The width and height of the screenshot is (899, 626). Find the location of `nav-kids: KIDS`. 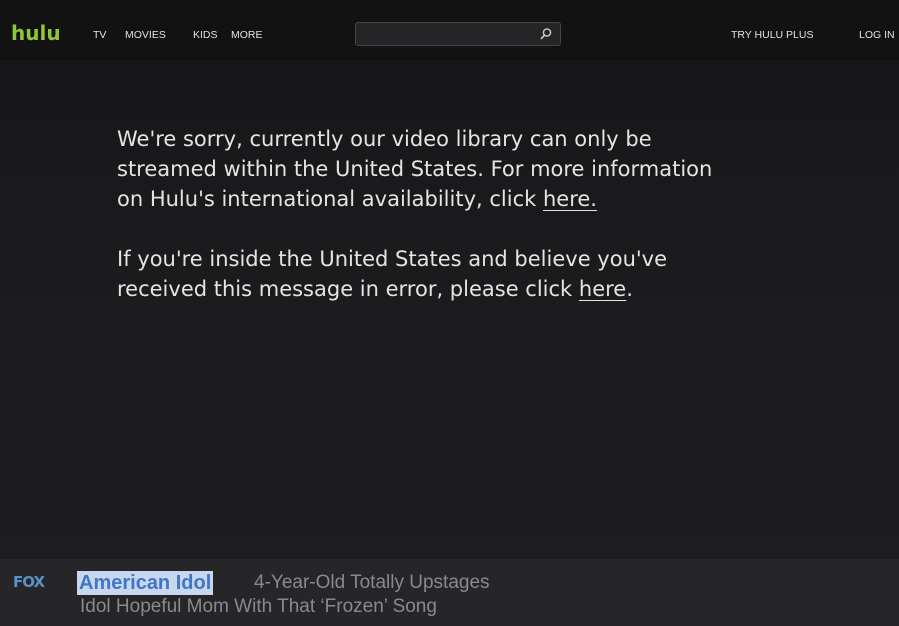

nav-kids: KIDS is located at coordinates (205, 35).